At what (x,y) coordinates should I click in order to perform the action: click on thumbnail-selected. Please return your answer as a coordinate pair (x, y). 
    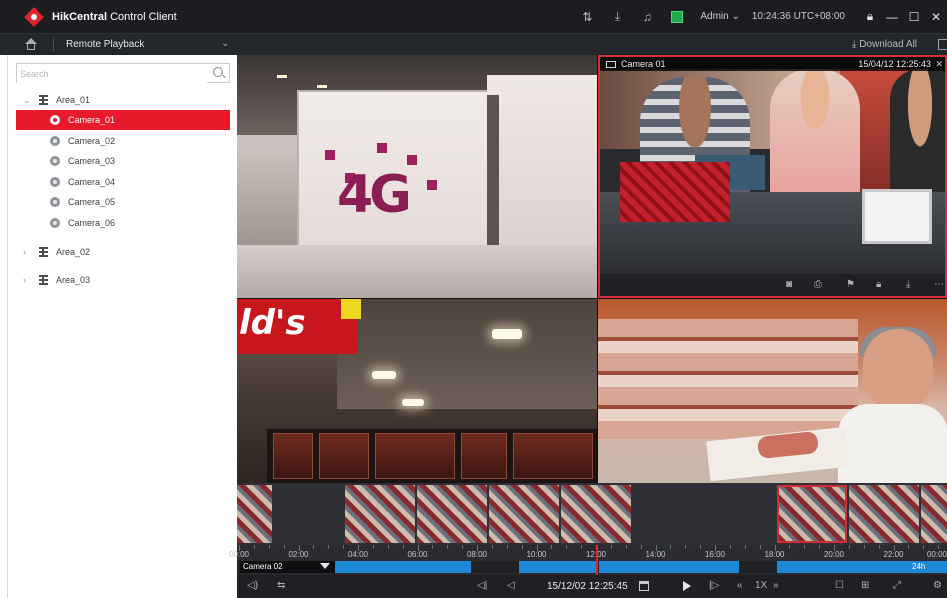
    Looking at the image, I should click on (812, 514).